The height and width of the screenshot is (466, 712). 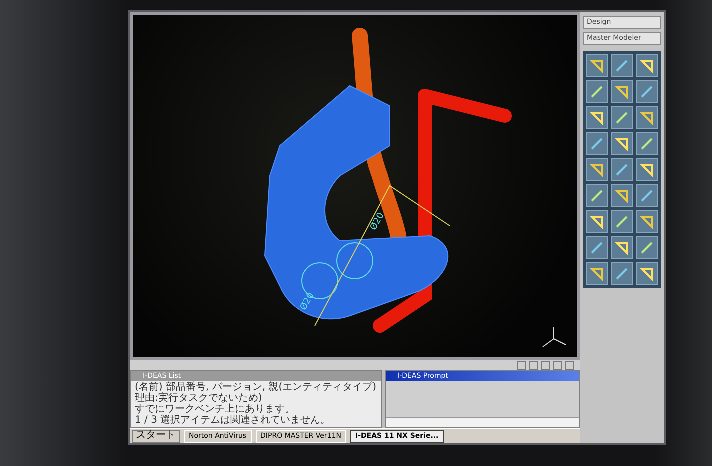 I want to click on log-line: すでにワークベンチ上にあります。, so click(x=215, y=410).